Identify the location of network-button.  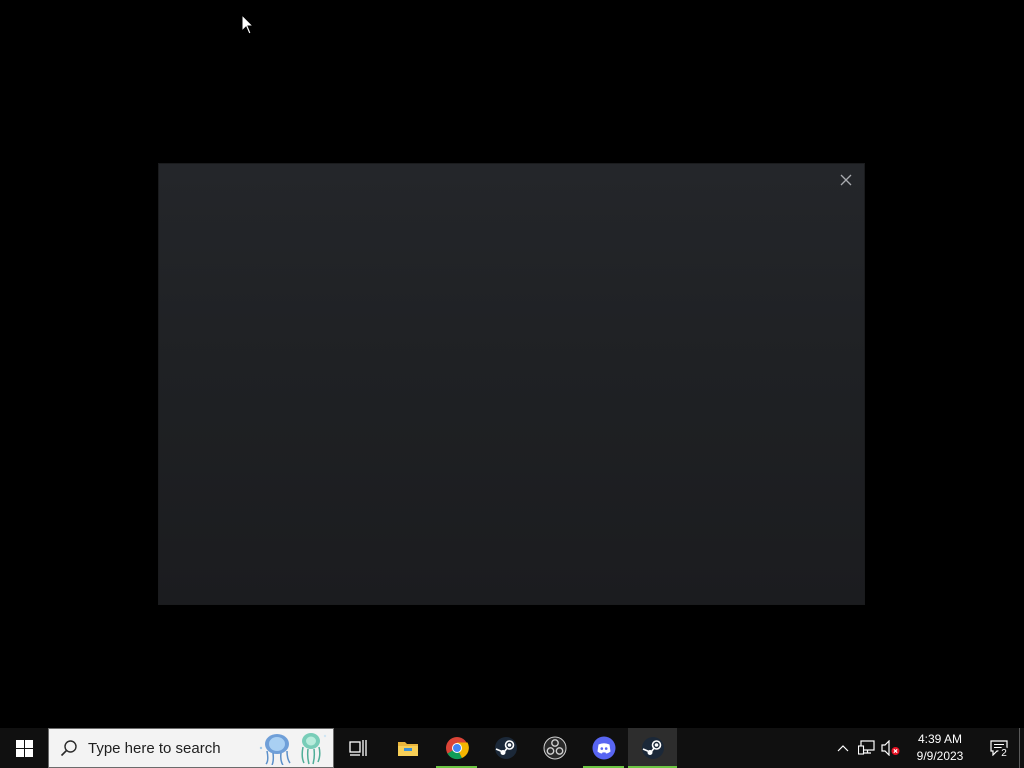
(867, 748).